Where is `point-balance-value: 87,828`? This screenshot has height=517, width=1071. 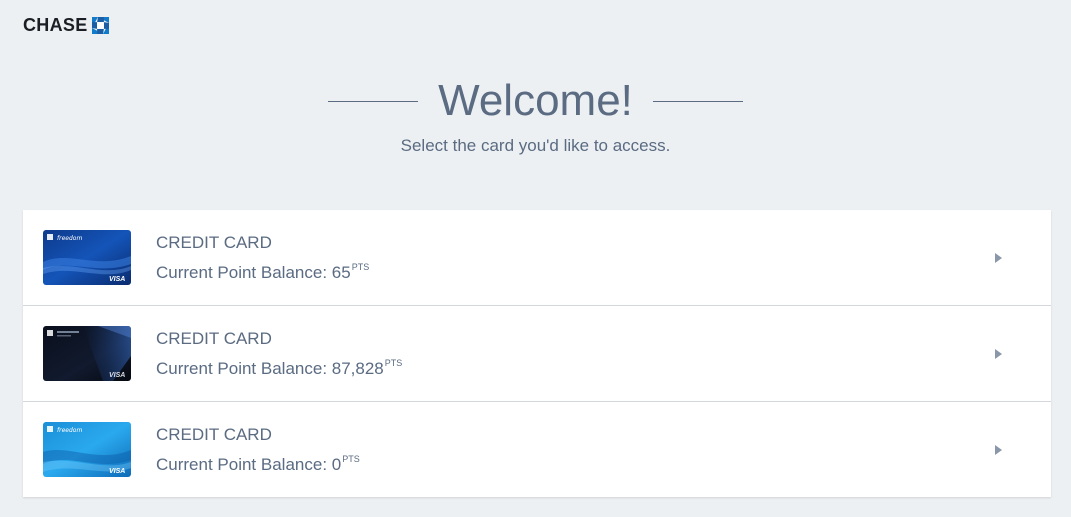
point-balance-value: 87,828 is located at coordinates (357, 368).